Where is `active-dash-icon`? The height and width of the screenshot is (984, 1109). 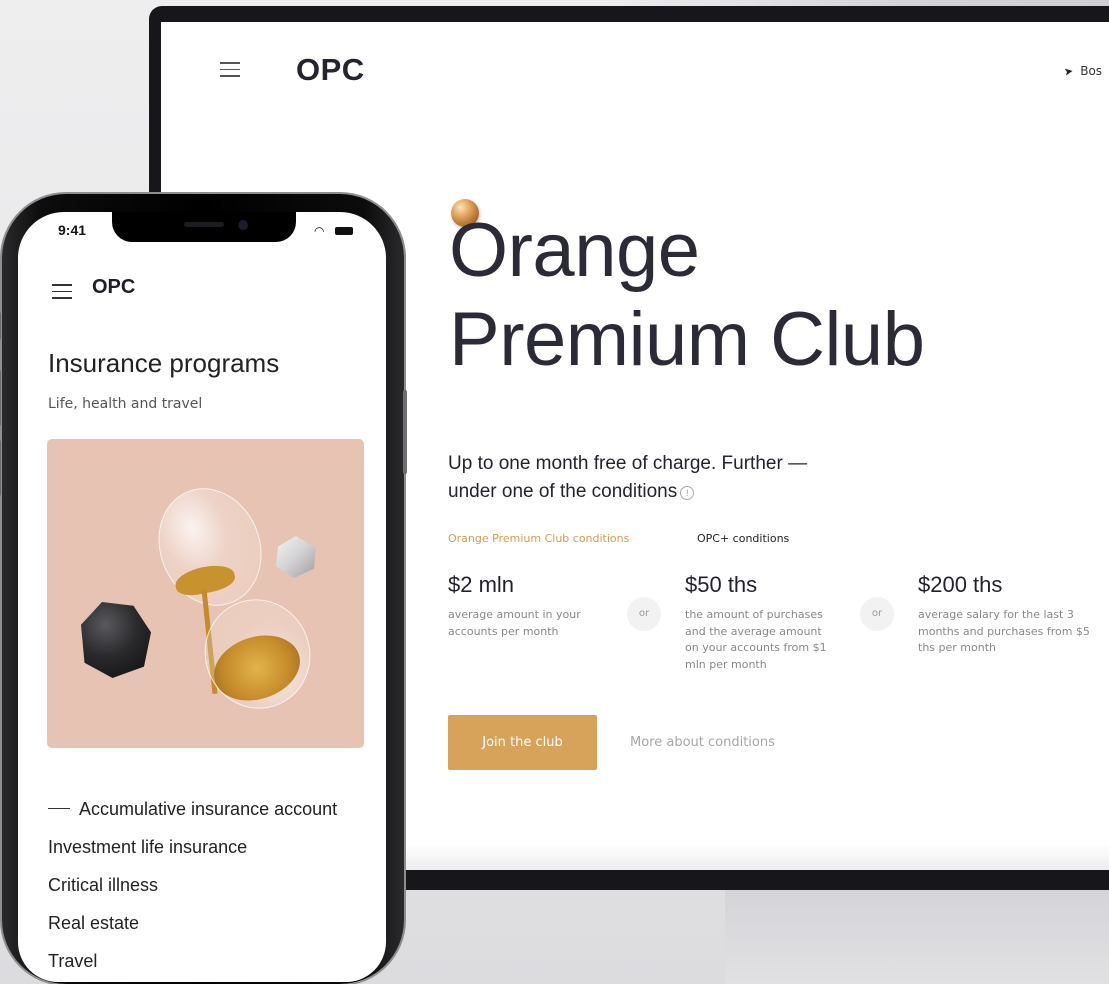 active-dash-icon is located at coordinates (59, 808).